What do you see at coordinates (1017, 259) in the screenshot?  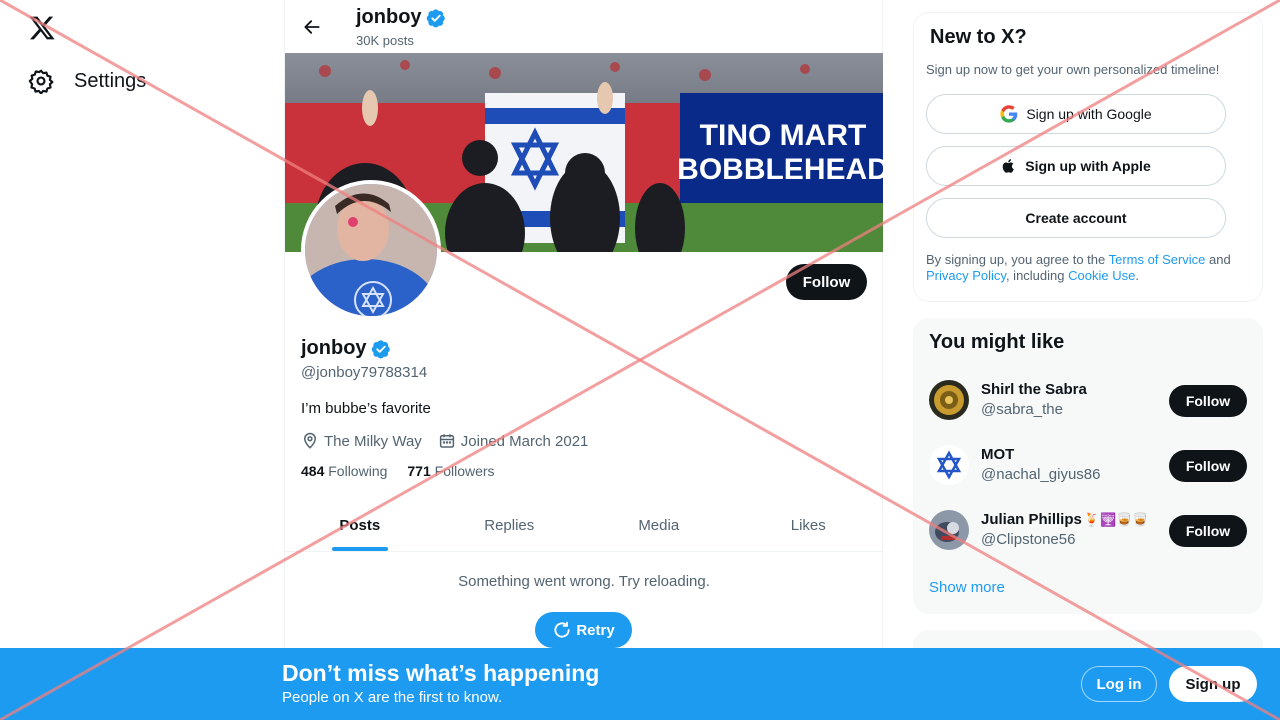 I see `terms-prefix: By signing up, you agree to the` at bounding box center [1017, 259].